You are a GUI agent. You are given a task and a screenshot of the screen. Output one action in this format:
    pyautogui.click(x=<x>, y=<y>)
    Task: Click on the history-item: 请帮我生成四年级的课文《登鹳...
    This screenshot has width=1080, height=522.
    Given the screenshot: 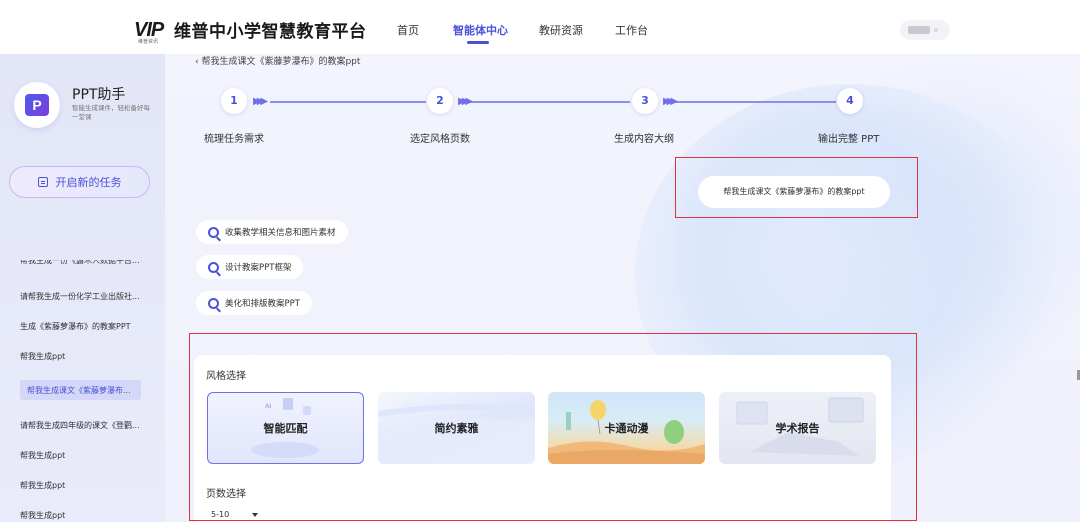 What is the action you would take?
    pyautogui.click(x=80, y=425)
    